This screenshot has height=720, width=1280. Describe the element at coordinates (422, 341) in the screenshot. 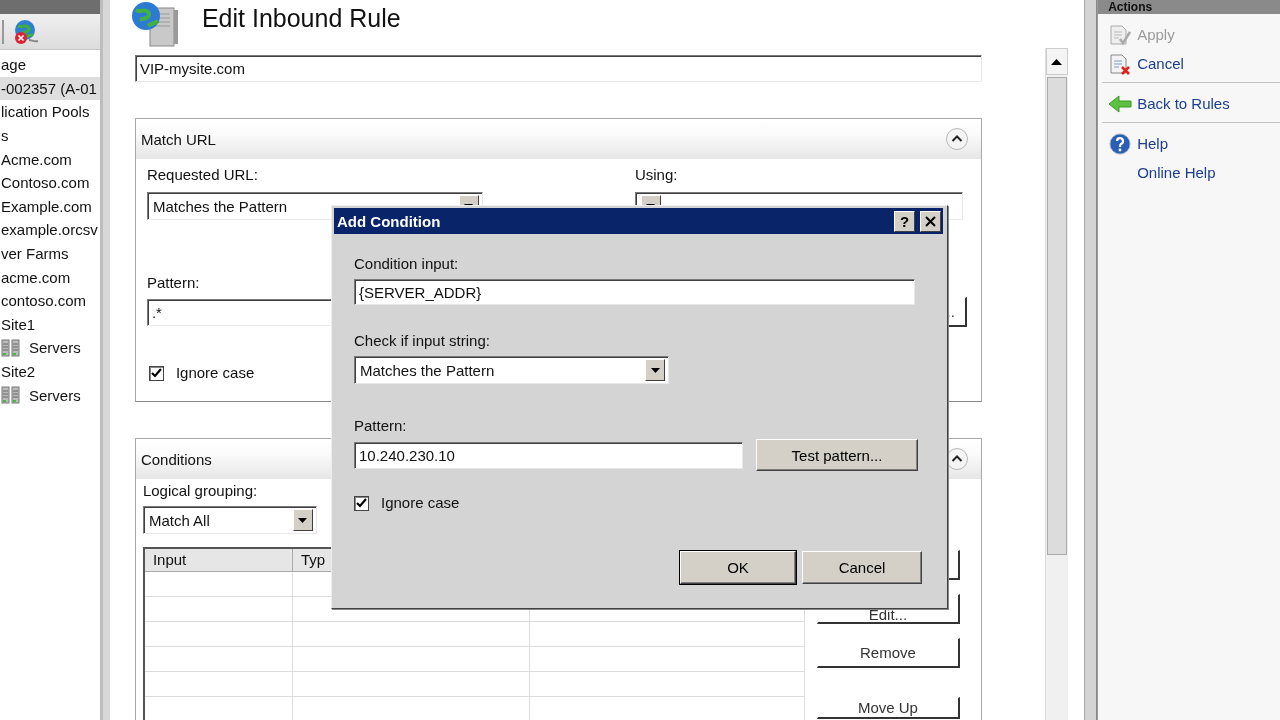

I see `field-label: Check if input string:` at that location.